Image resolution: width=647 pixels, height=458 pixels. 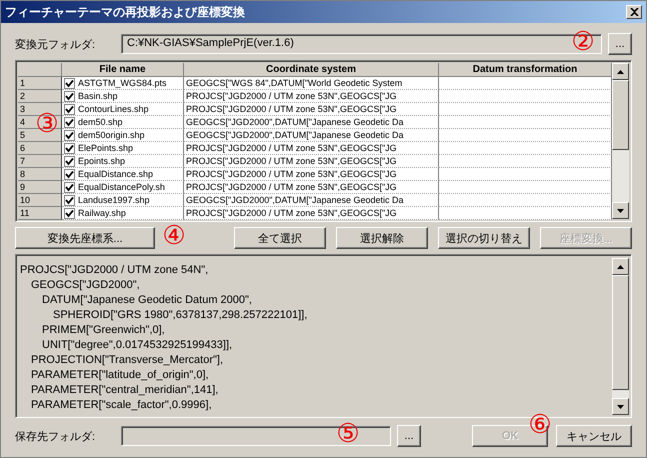 I want to click on row-number: 2, so click(x=40, y=96).